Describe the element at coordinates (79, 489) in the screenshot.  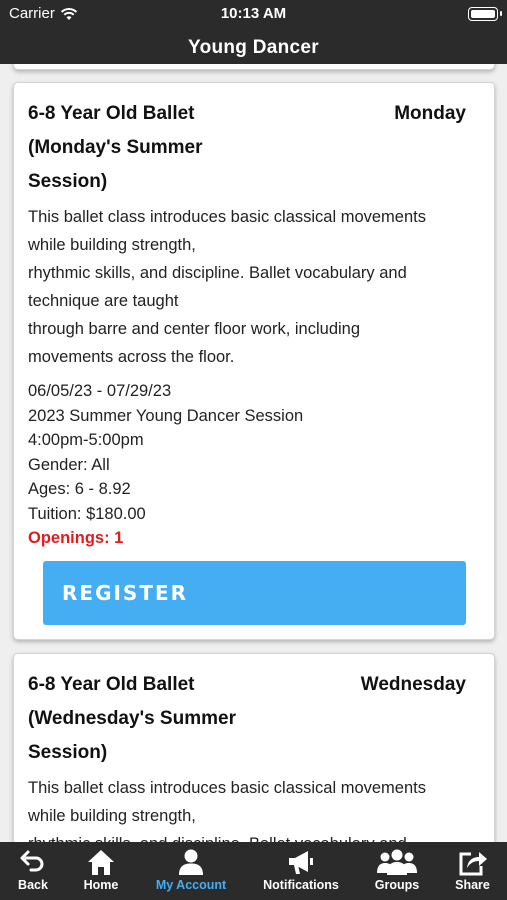
I see `class-ages: Ages: 6 - 8.92` at that location.